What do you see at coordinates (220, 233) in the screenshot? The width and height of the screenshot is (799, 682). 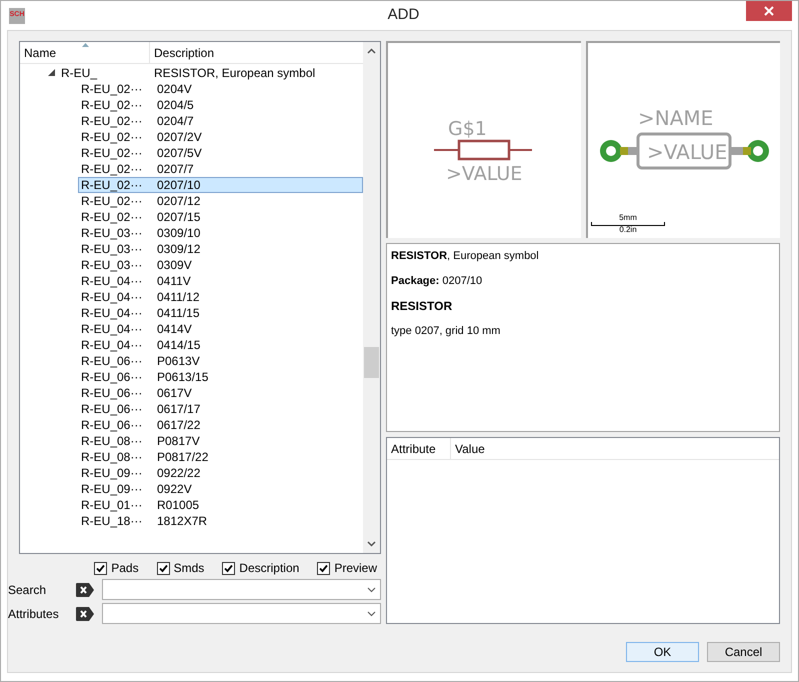 I see `tree-row: R-EU_03··· 0309/10` at bounding box center [220, 233].